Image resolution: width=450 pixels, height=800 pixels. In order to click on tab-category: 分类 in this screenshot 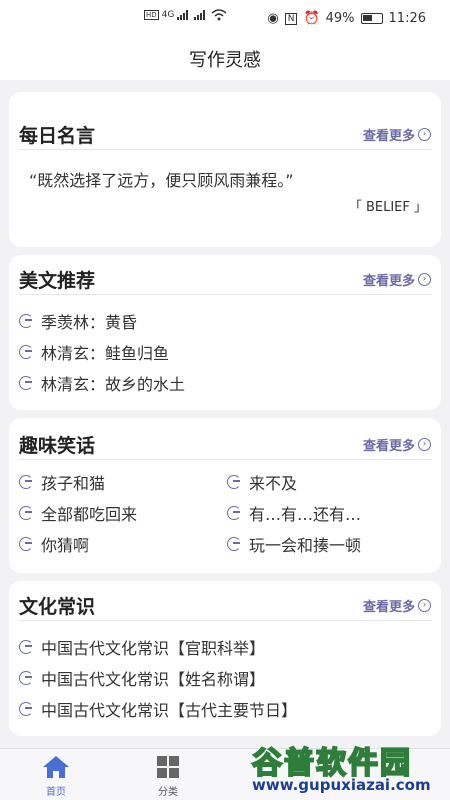, I will do `click(168, 776)`.